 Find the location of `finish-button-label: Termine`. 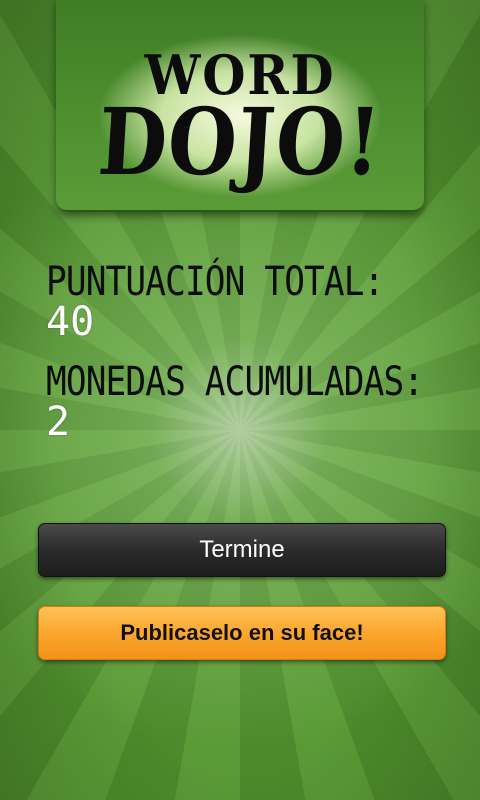

finish-button-label: Termine is located at coordinates (242, 549).